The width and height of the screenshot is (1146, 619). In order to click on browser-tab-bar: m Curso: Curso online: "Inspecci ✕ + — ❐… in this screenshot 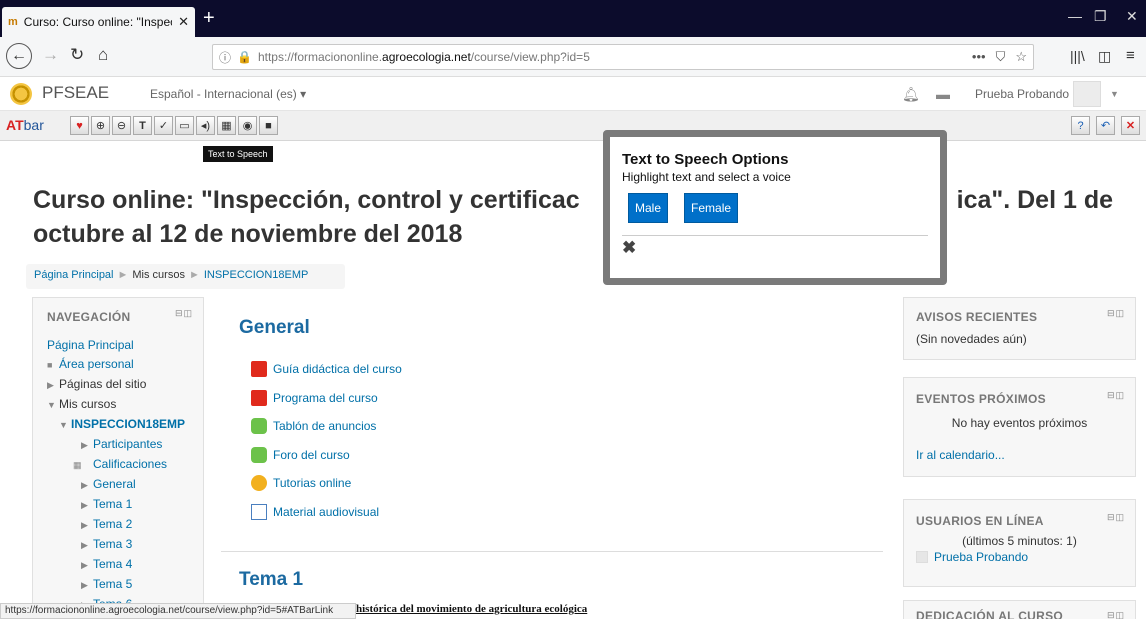, I will do `click(573, 18)`.